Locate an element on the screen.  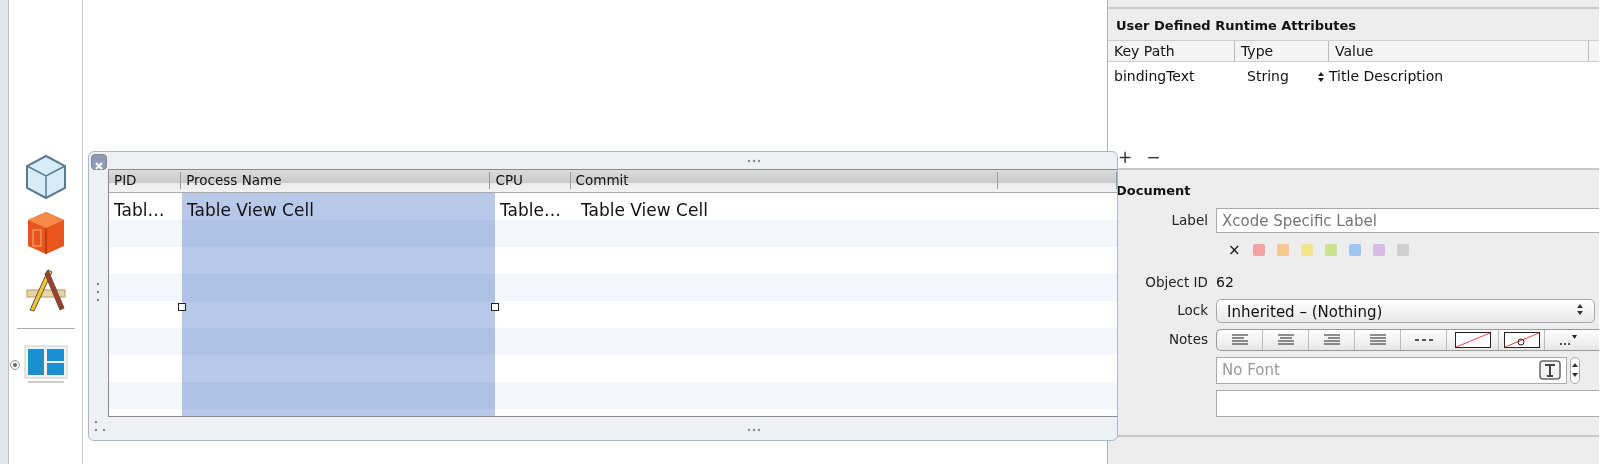
table-cell-text: bindingText is located at coordinates (1154, 76).